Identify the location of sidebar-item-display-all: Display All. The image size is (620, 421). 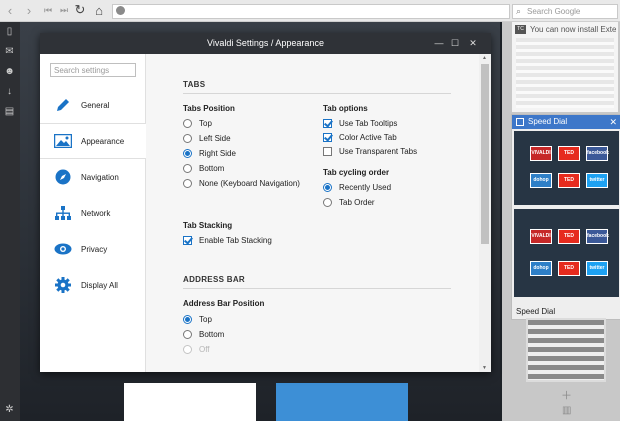
(92, 285).